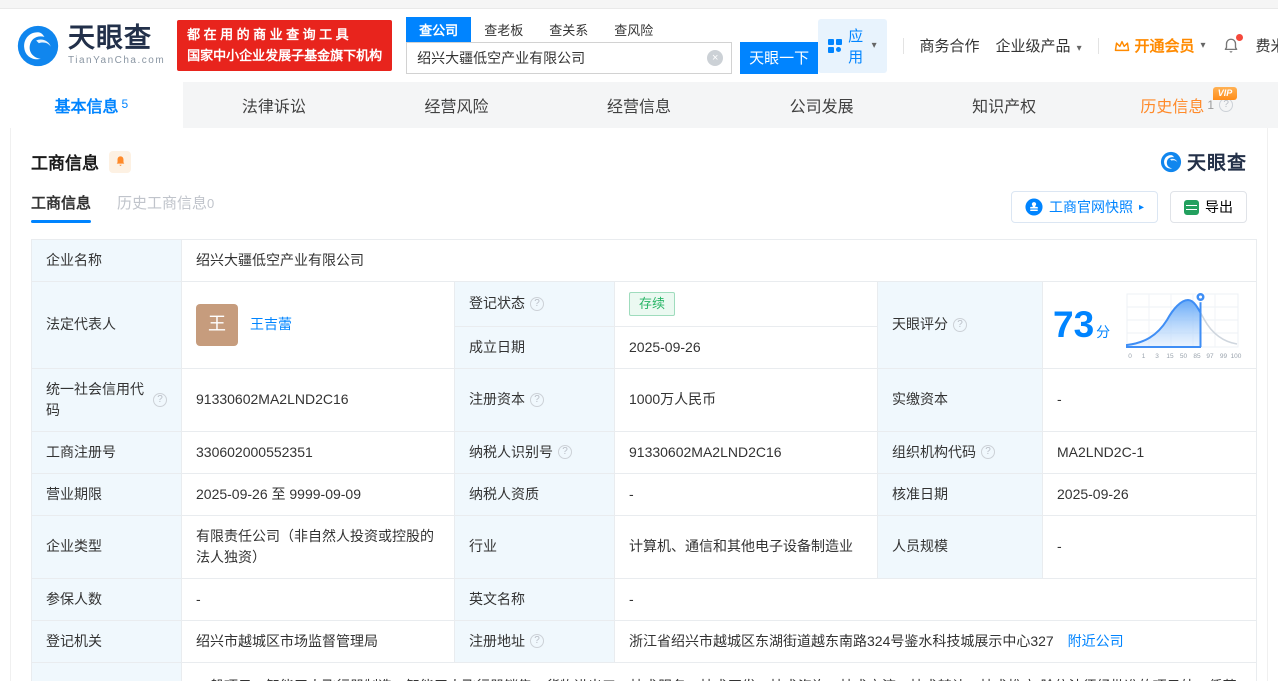 The image size is (1278, 681). What do you see at coordinates (1225, 93) in the screenshot?
I see `vip-badge: VIP` at bounding box center [1225, 93].